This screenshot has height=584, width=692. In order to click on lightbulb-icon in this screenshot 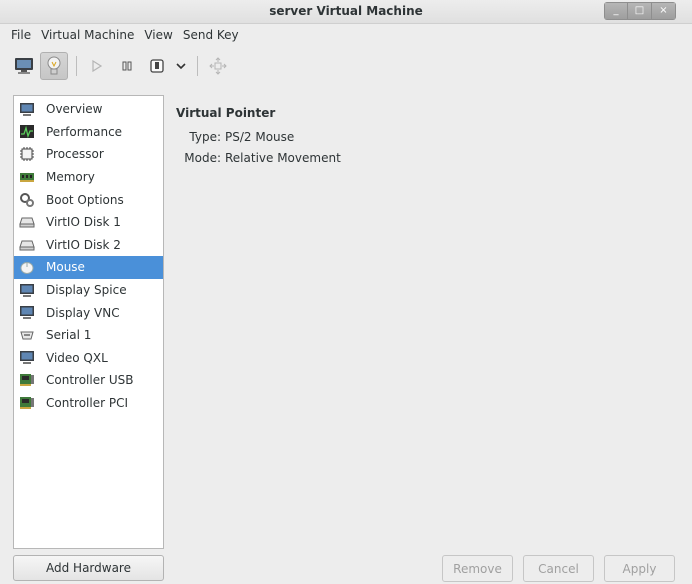, I will do `click(54, 65)`.